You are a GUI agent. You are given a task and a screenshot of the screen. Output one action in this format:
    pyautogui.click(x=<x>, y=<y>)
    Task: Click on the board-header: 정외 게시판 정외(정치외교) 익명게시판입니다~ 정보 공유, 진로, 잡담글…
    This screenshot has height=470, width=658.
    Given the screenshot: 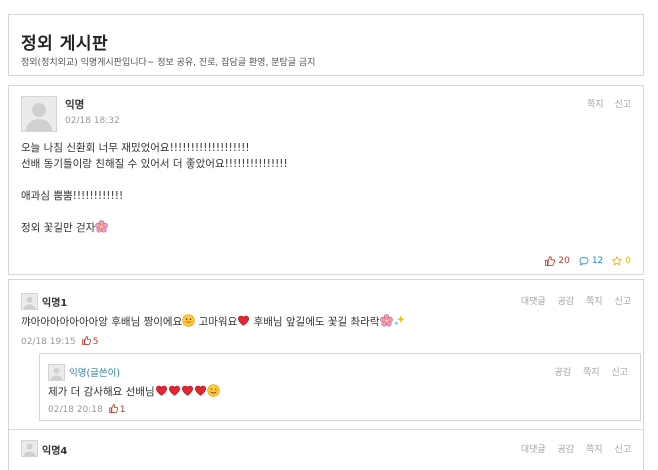 What is the action you would take?
    pyautogui.click(x=326, y=45)
    